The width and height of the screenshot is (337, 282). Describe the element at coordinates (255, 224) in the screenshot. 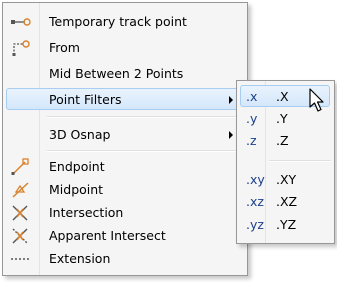

I see `point-filter-yz-icon: .yz` at that location.